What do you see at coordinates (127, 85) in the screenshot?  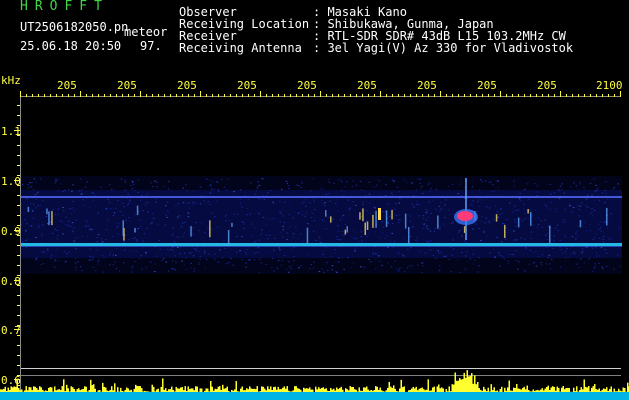 I see `x-tick-label: 205` at bounding box center [127, 85].